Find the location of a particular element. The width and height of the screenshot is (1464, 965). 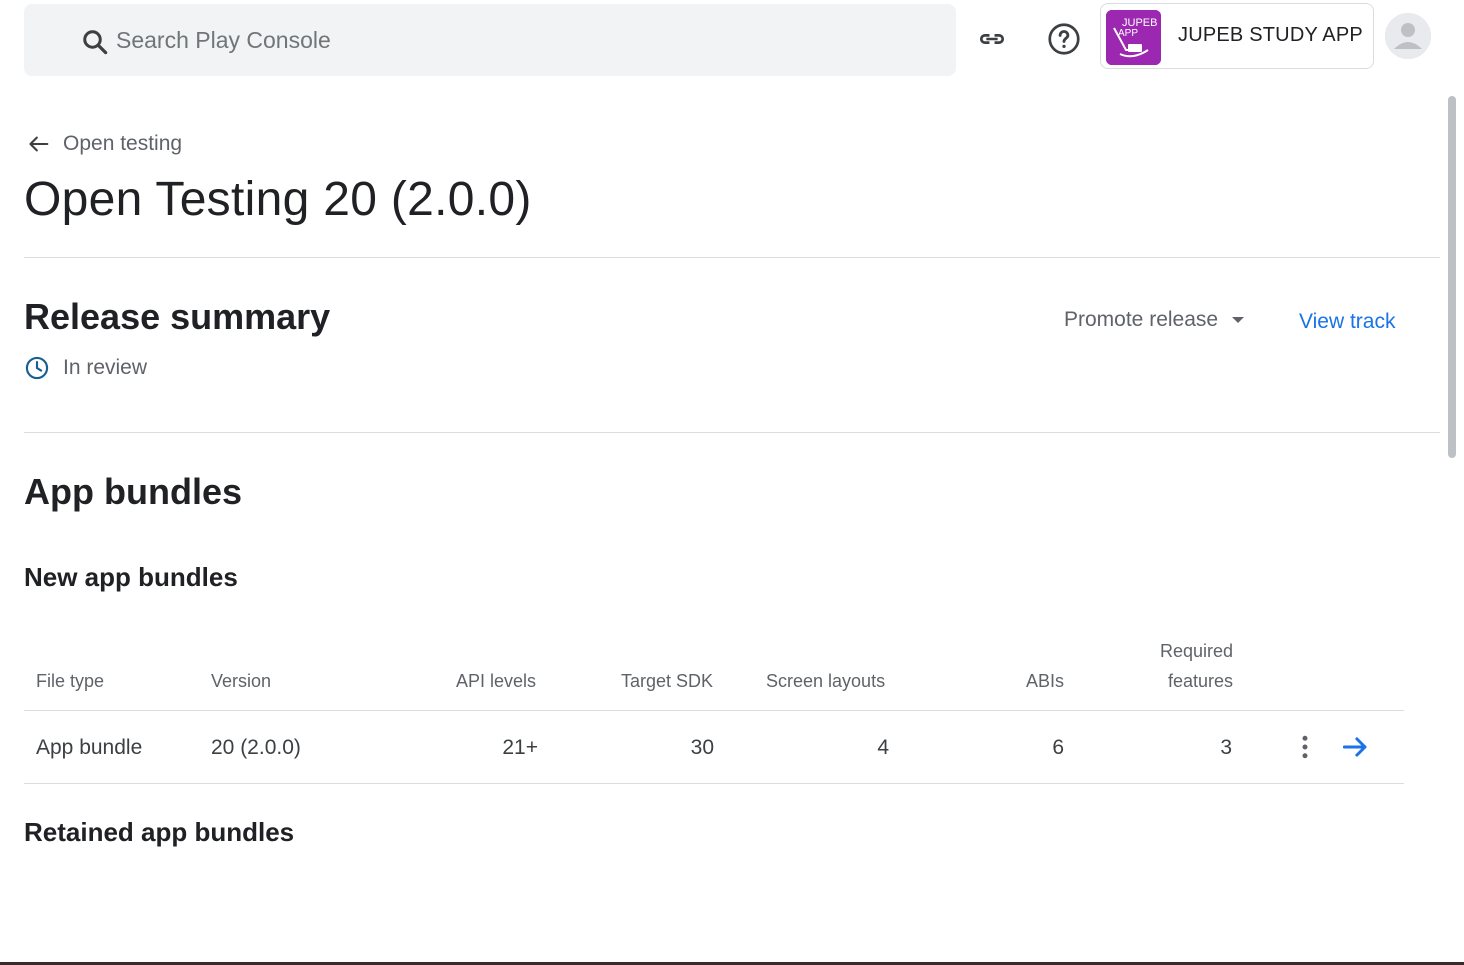

avatar is located at coordinates (1408, 36).